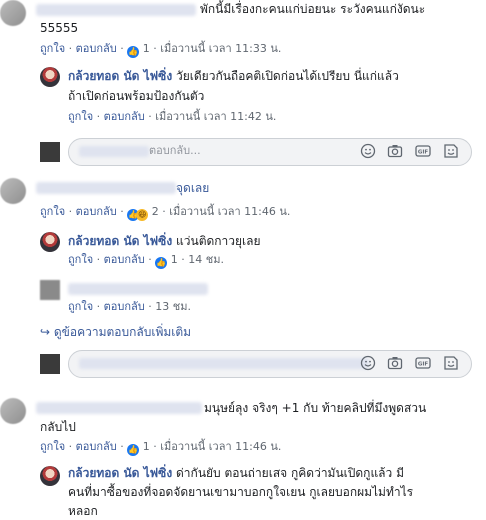 The width and height of the screenshot is (486, 520). I want to click on reply-arrow-icon: ↪, so click(45, 332).